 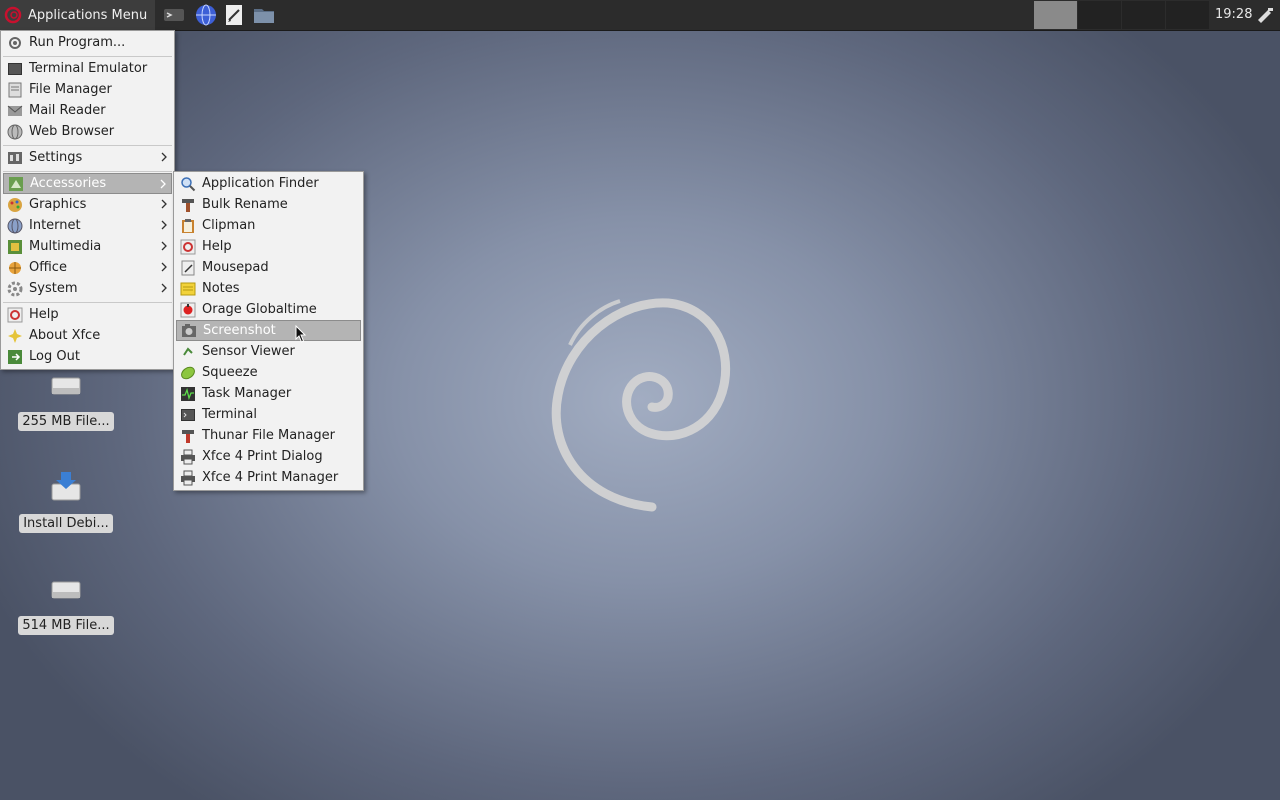 What do you see at coordinates (221, 288) in the screenshot?
I see `submenu-item-label: Notes` at bounding box center [221, 288].